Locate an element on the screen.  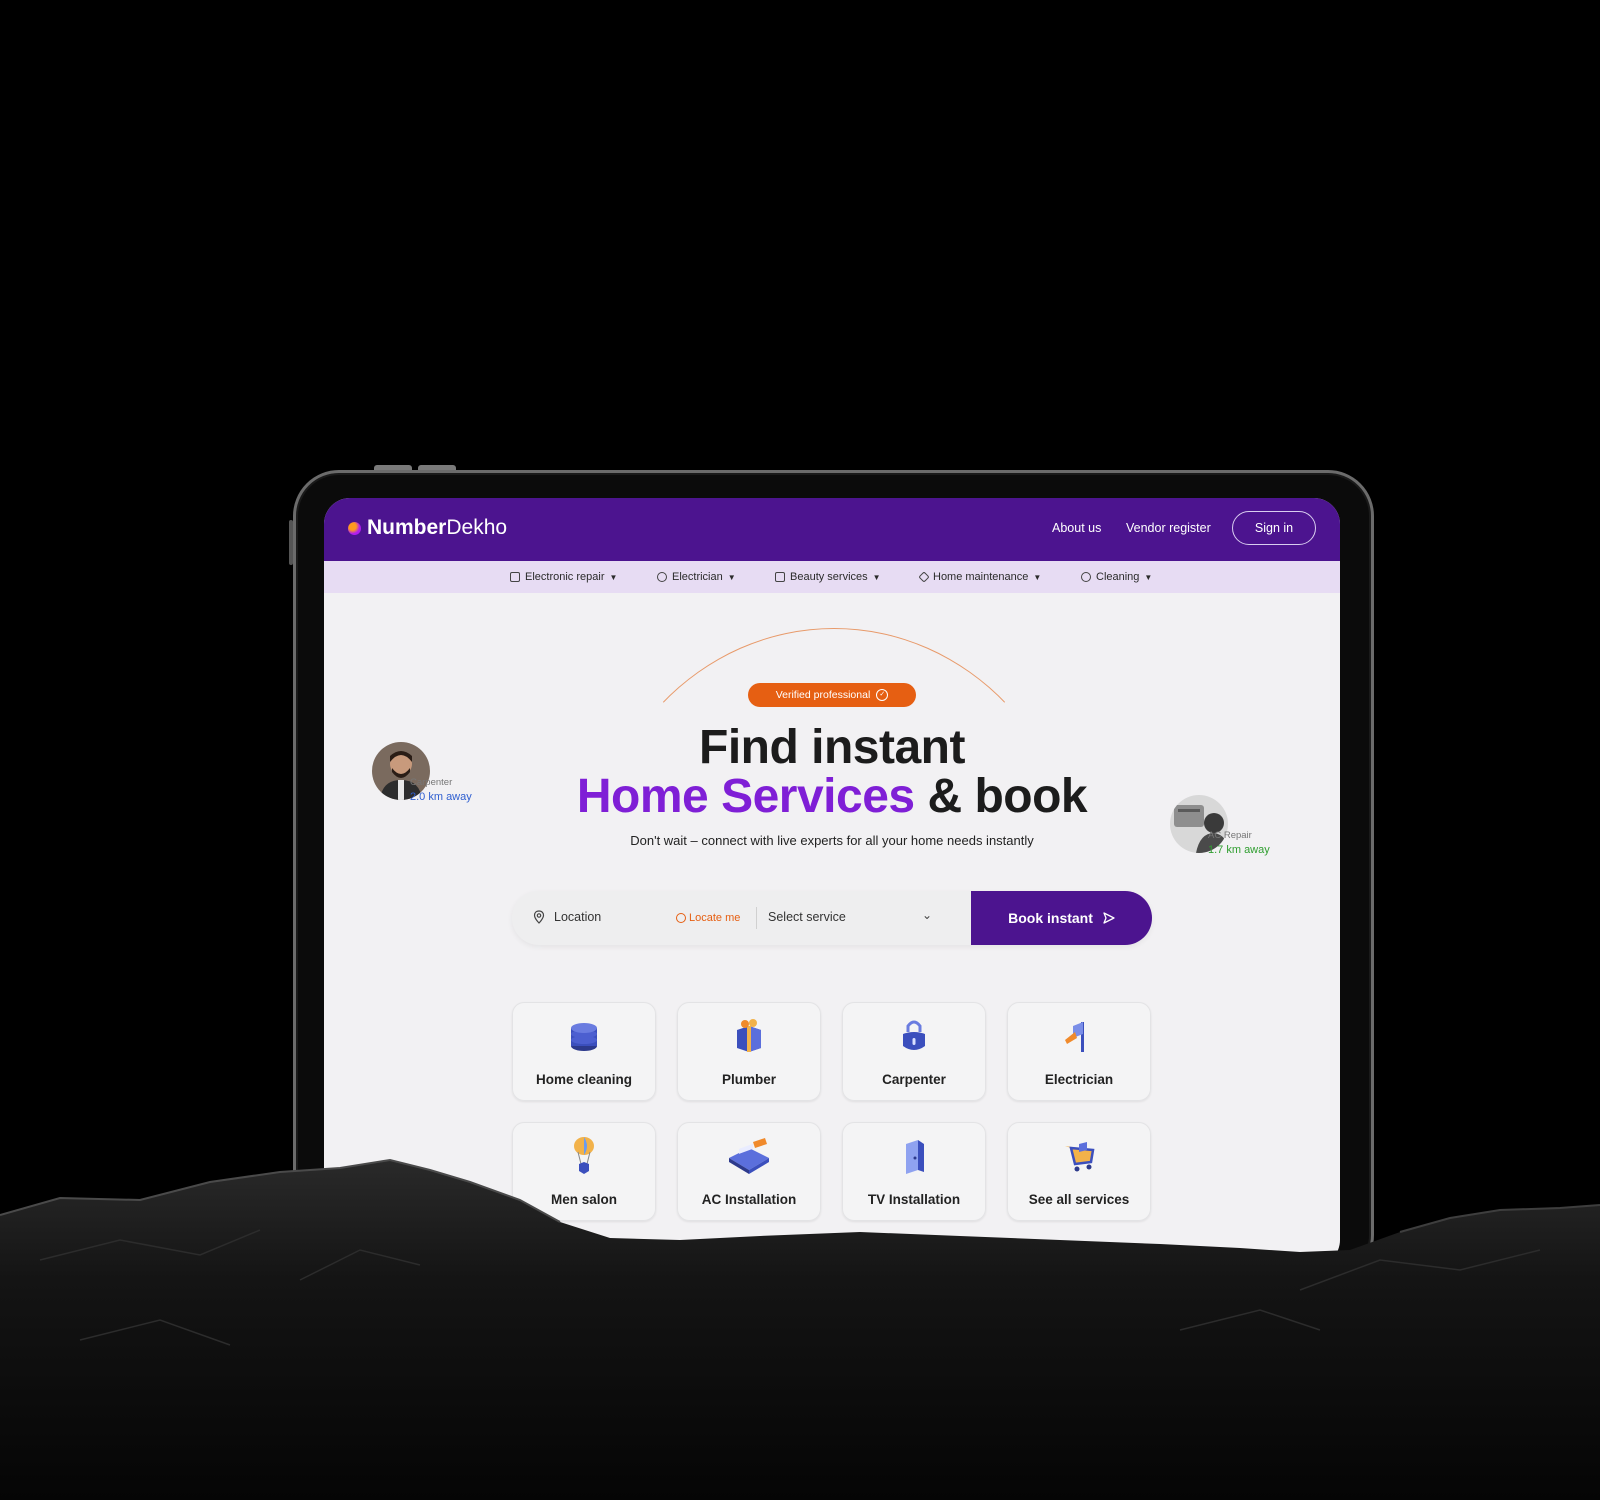
service-card-tv-installation: TV Installation is located at coordinates (914, 1171).